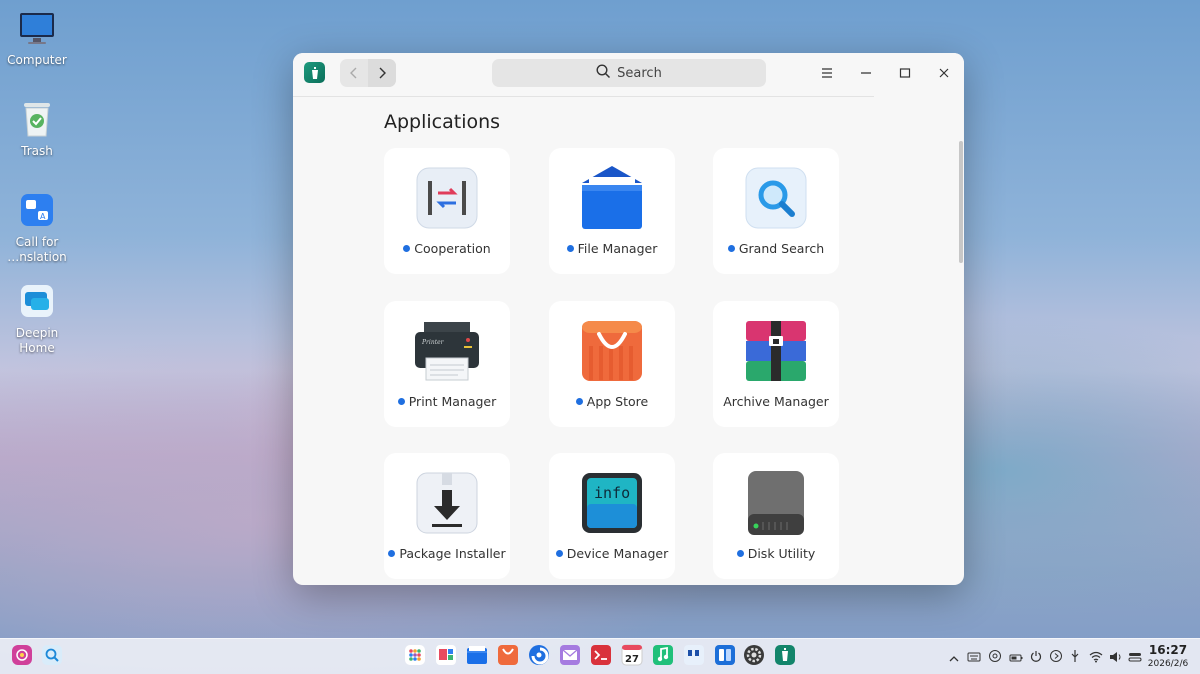 The image size is (1200, 674). I want to click on app-grid-icon, so click(415, 657).